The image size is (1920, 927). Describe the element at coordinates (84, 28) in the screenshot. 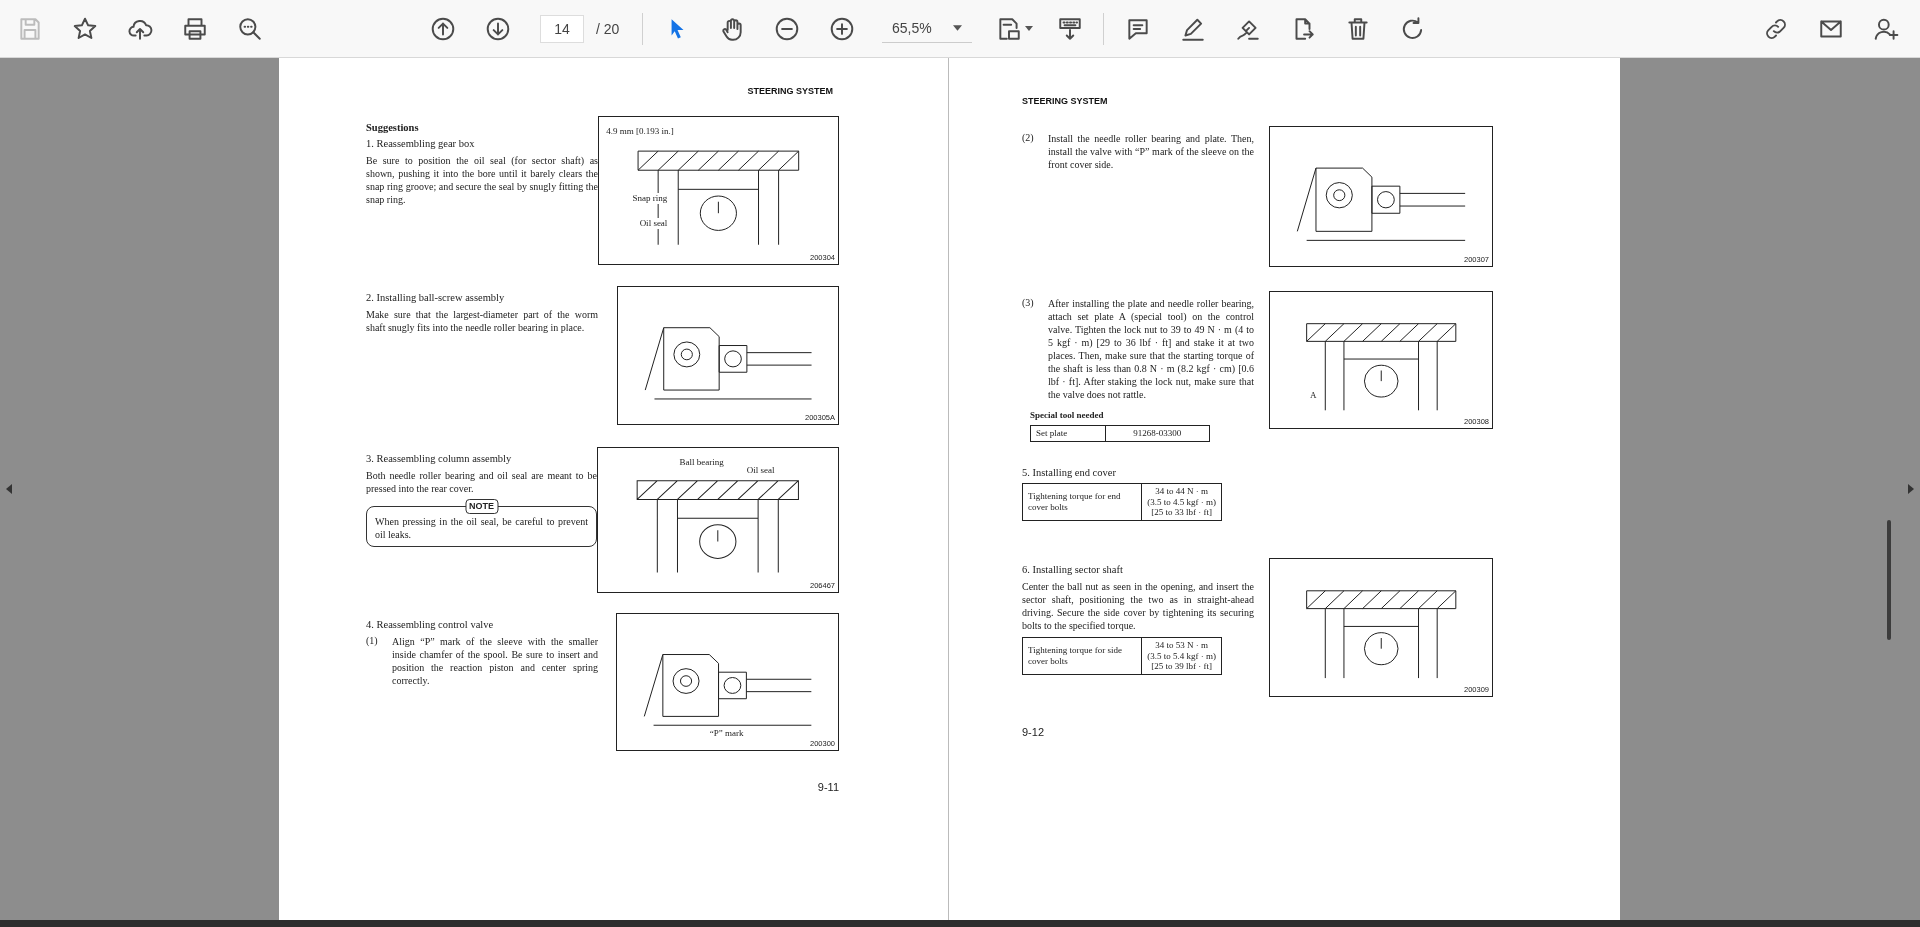

I see `star-icon` at that location.